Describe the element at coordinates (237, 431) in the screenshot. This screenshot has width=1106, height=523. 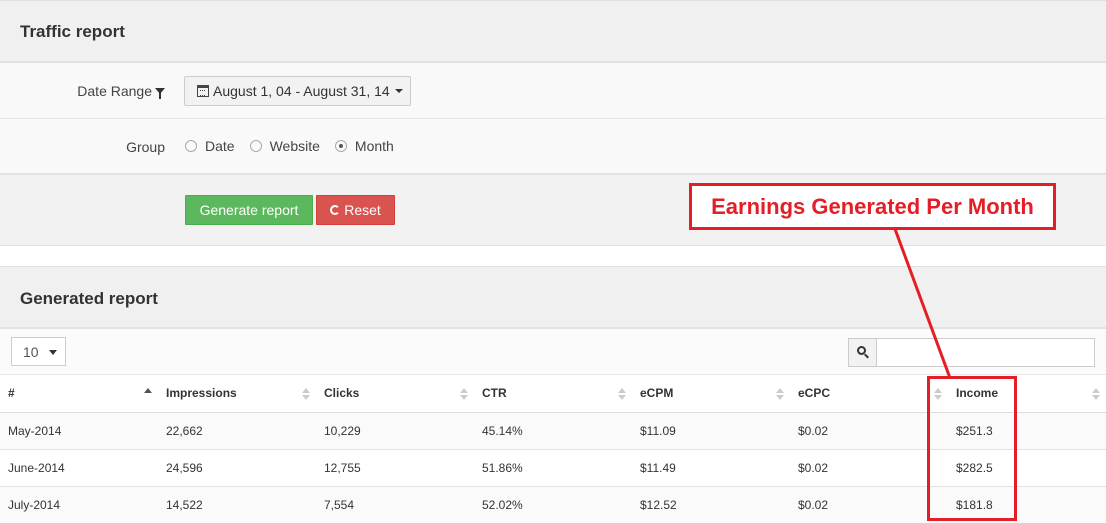
I see `cell-impressions: 22,662` at that location.